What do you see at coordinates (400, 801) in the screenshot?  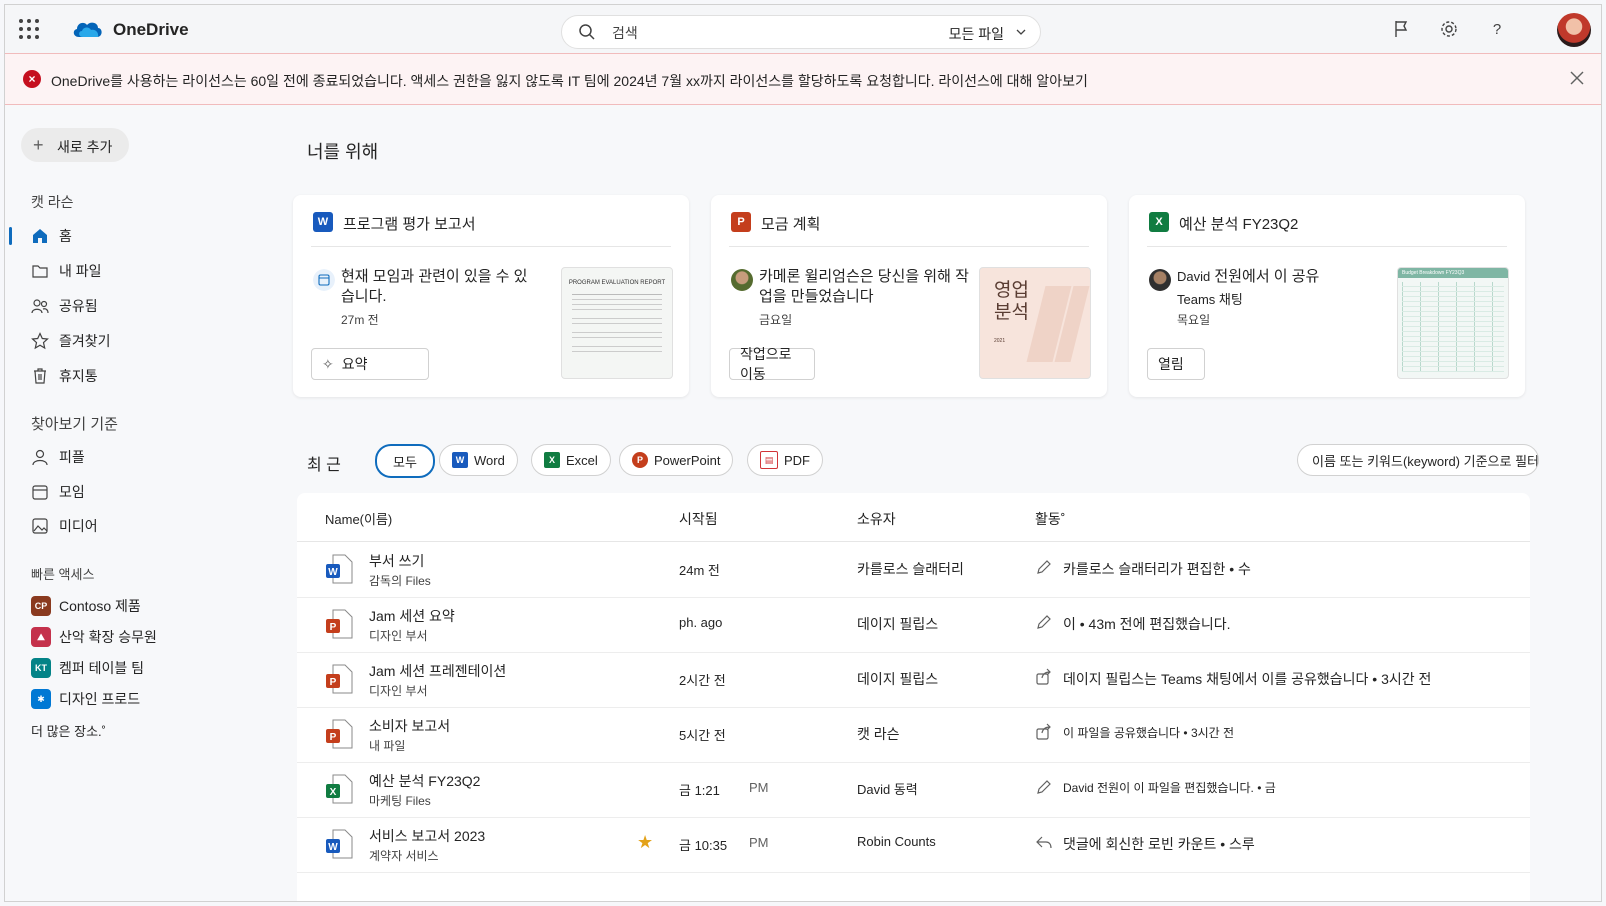 I see `file-location: 마케팅 Files` at bounding box center [400, 801].